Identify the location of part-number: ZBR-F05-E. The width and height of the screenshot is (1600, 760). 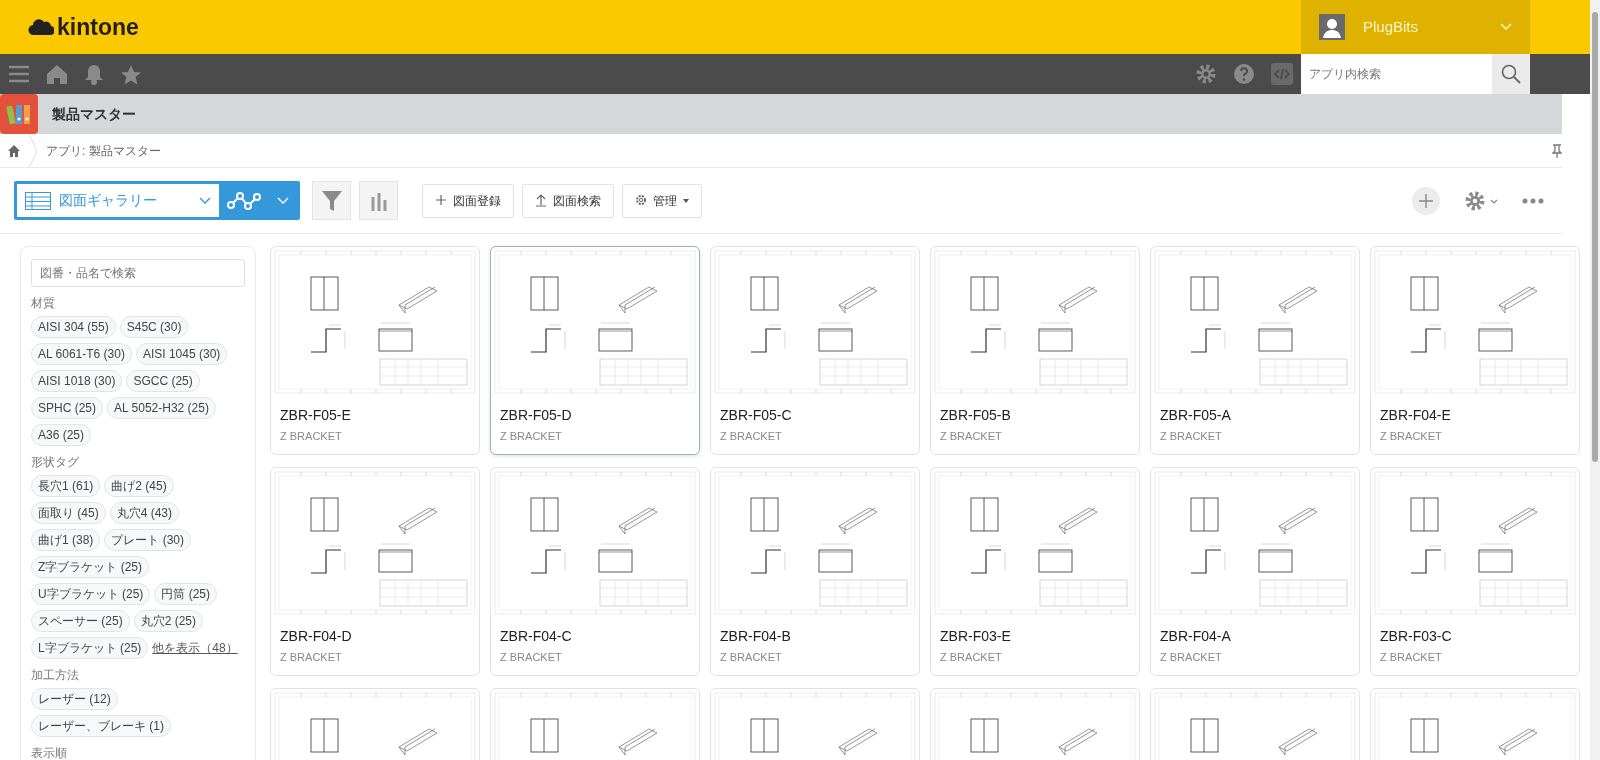
(315, 415).